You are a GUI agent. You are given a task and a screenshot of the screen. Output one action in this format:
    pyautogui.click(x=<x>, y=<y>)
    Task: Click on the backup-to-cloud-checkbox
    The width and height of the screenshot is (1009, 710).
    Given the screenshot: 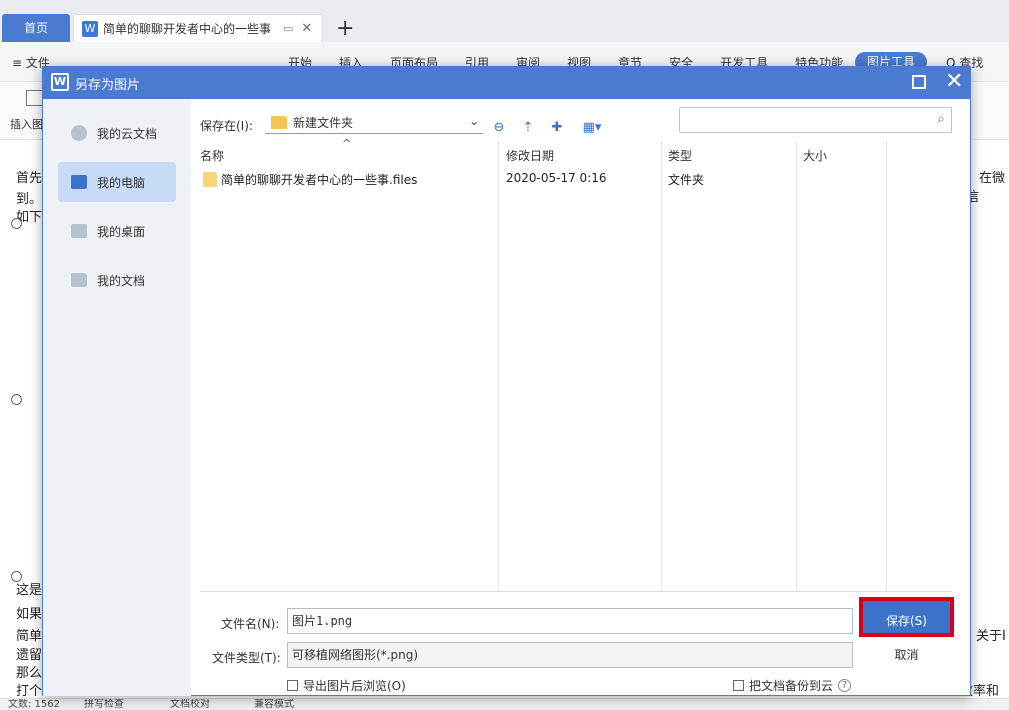 What is the action you would take?
    pyautogui.click(x=738, y=685)
    